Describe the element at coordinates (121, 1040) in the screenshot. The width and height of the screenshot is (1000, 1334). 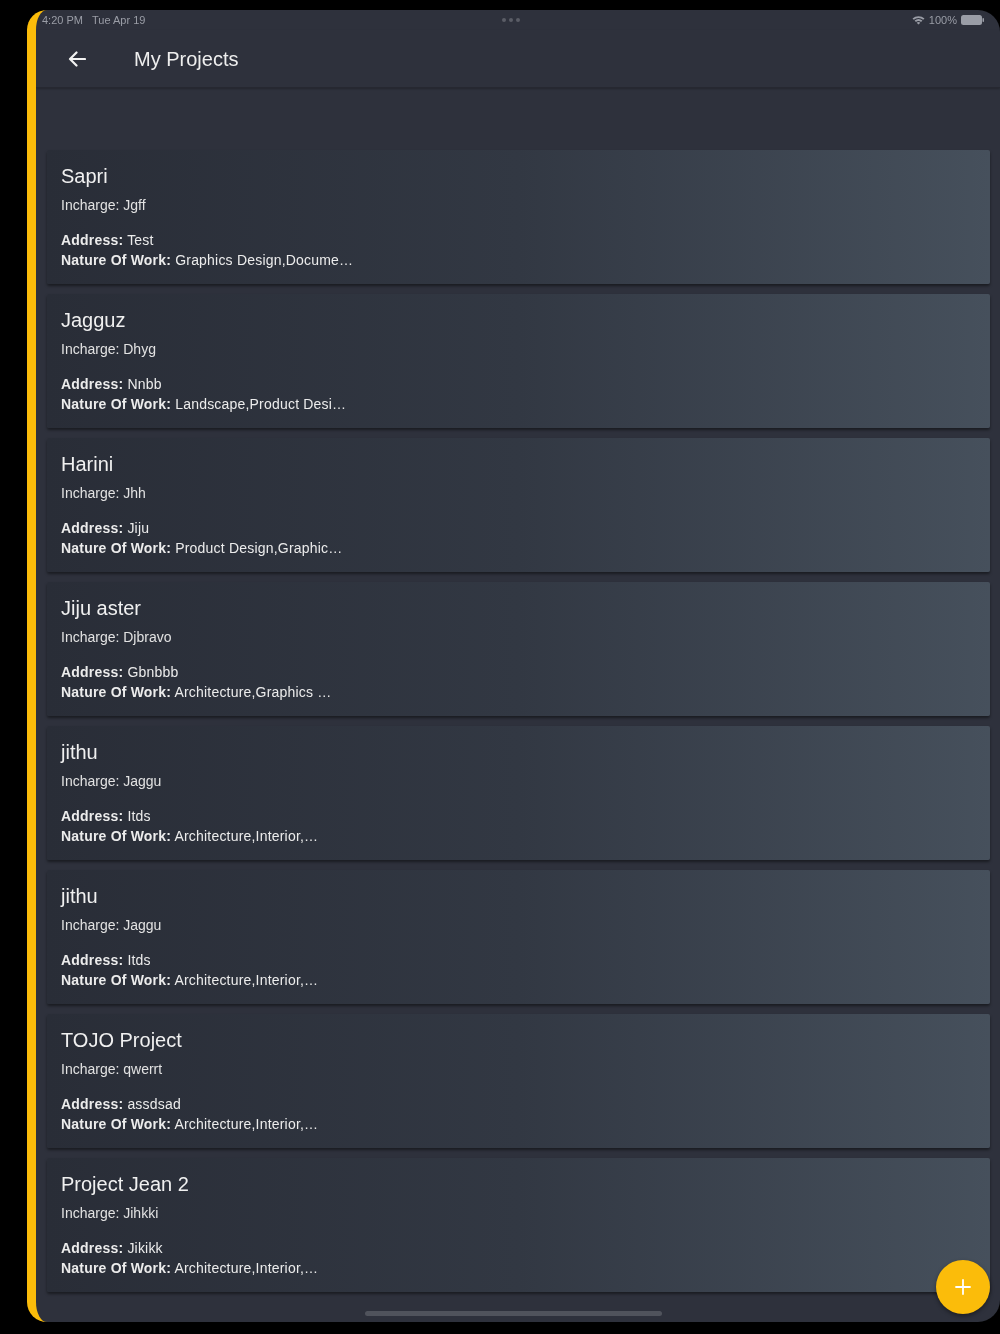
I see `project-name: TOJO Project` at that location.